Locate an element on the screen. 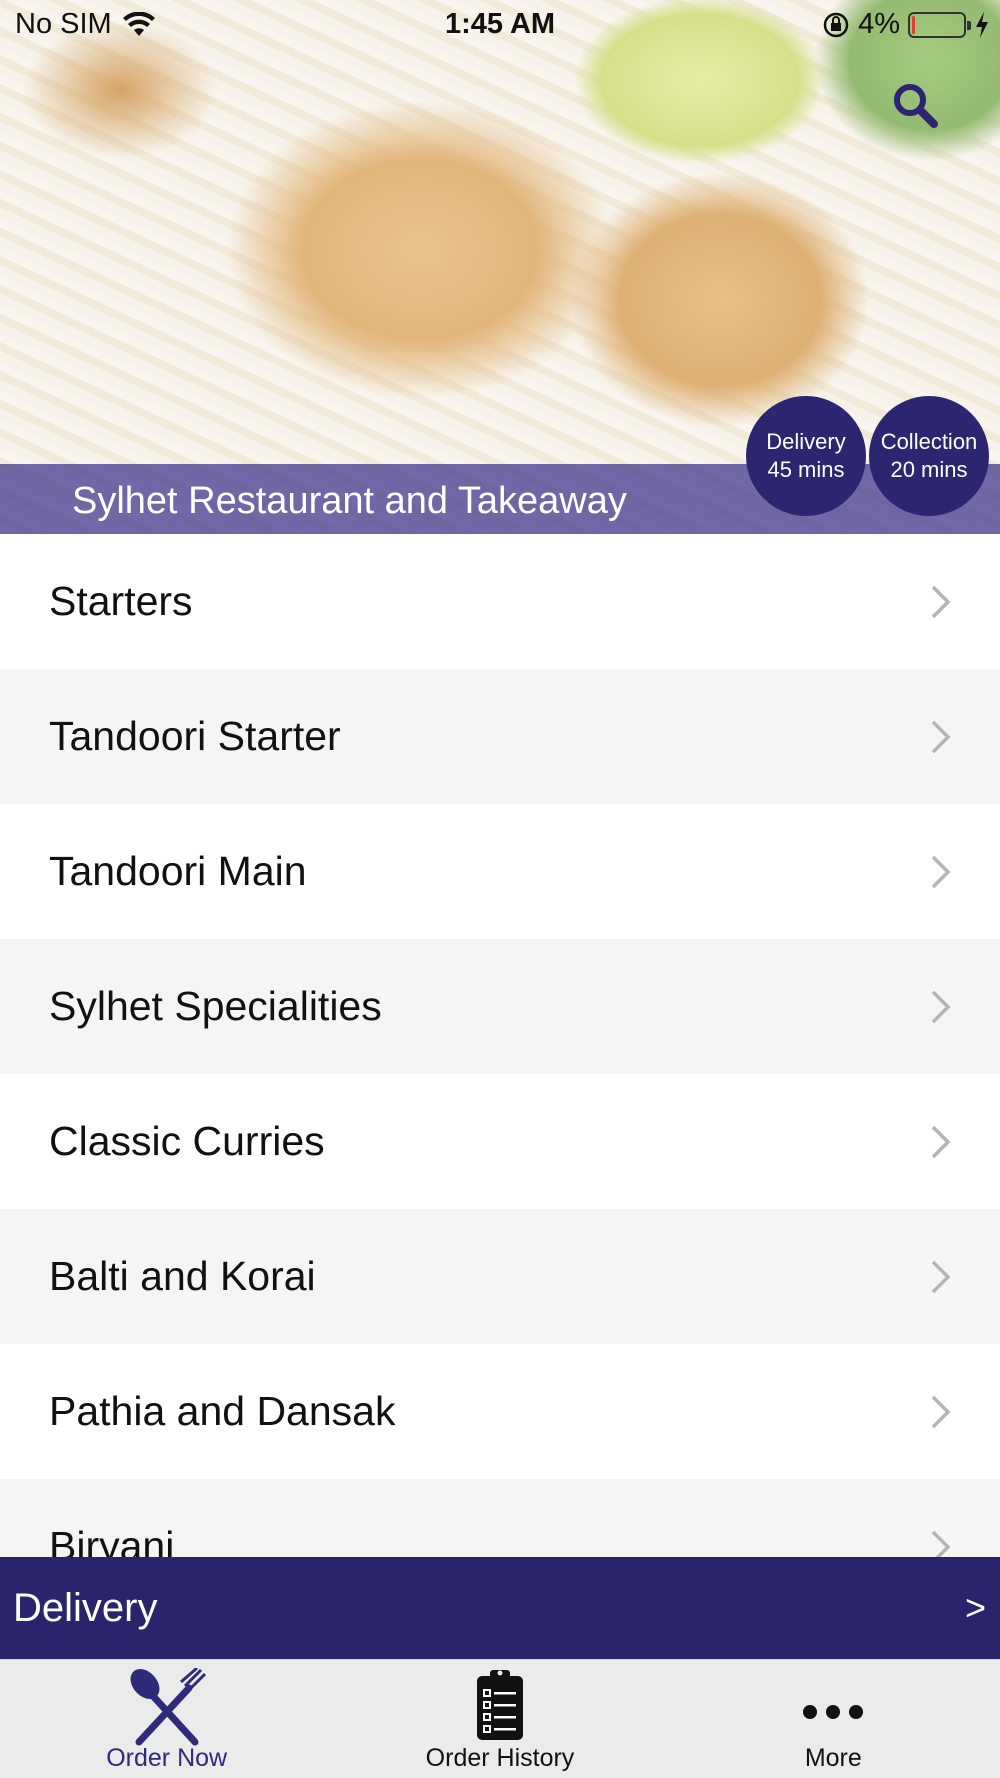 The height and width of the screenshot is (1778, 1000). delivery-time-badge: Delivery 45 mins is located at coordinates (806, 456).